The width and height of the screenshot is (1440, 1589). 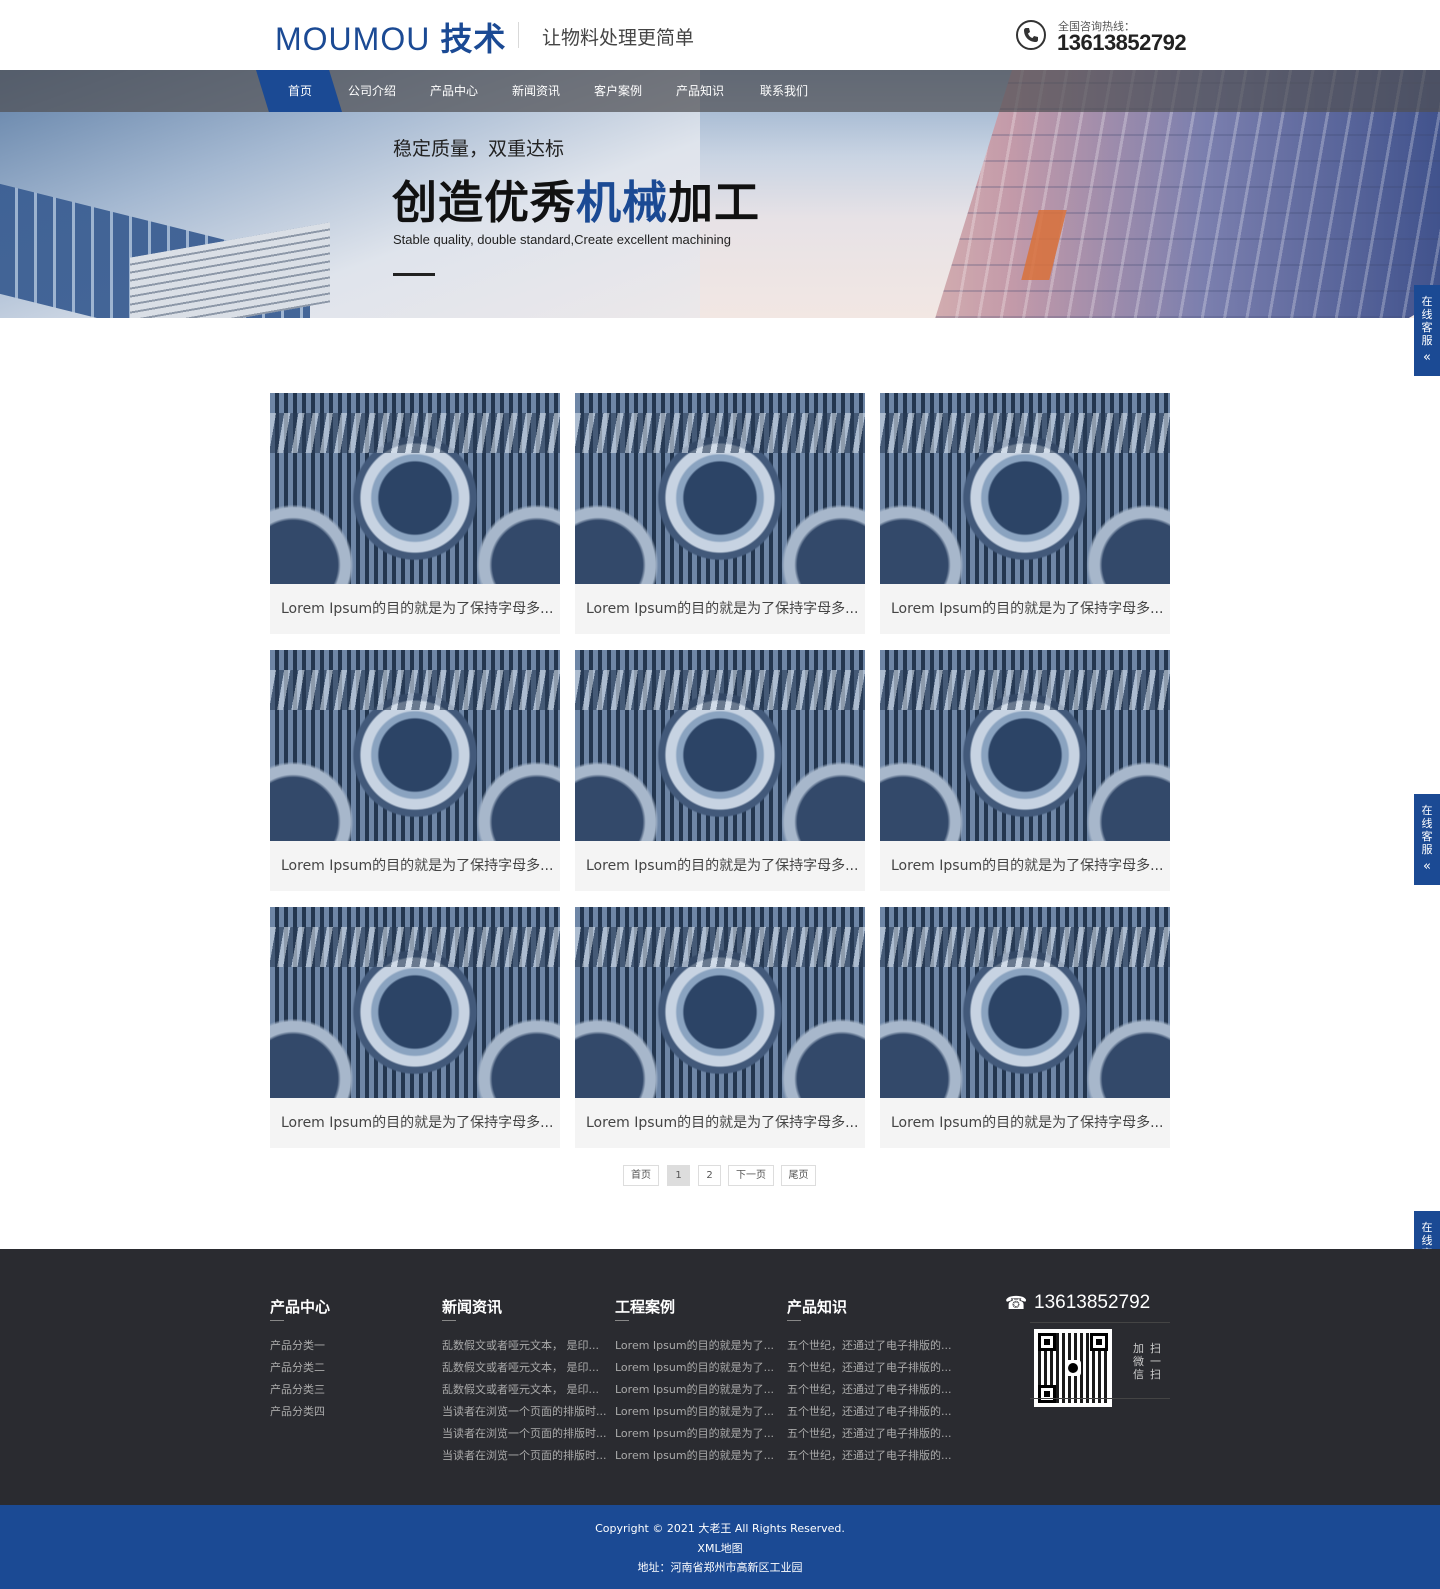 I want to click on qr-wechat-text: 加微信, so click(x=1138, y=1361).